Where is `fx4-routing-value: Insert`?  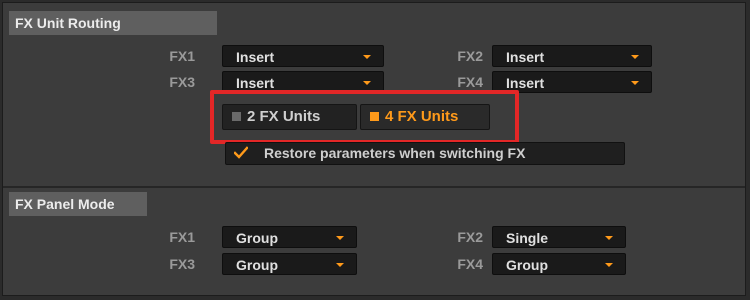 fx4-routing-value: Insert is located at coordinates (525, 83).